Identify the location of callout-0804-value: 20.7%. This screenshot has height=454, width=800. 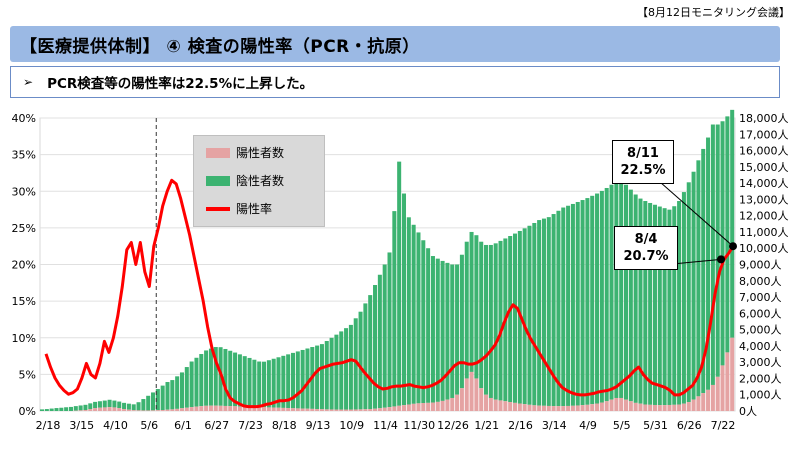
(646, 256).